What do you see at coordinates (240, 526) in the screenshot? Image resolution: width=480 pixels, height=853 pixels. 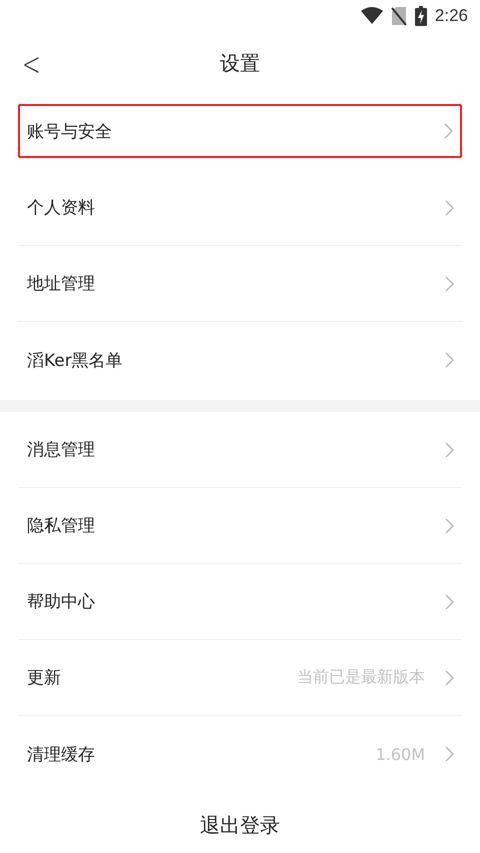 I see `settings-row: 隐私管理` at bounding box center [240, 526].